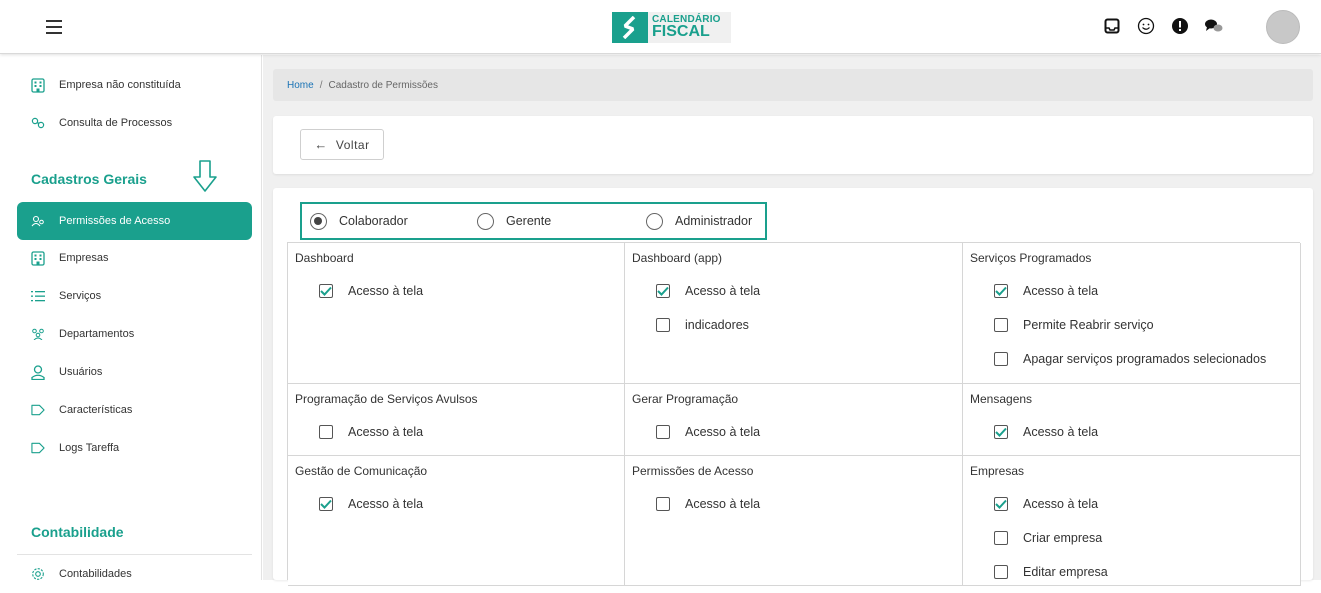  Describe the element at coordinates (1132, 420) in the screenshot. I see `permission-cell: Mensagens Acesso à tela` at that location.